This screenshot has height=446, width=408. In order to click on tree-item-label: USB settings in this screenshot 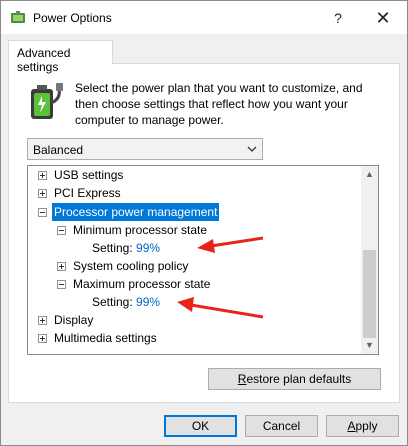, I will do `click(89, 175)`.